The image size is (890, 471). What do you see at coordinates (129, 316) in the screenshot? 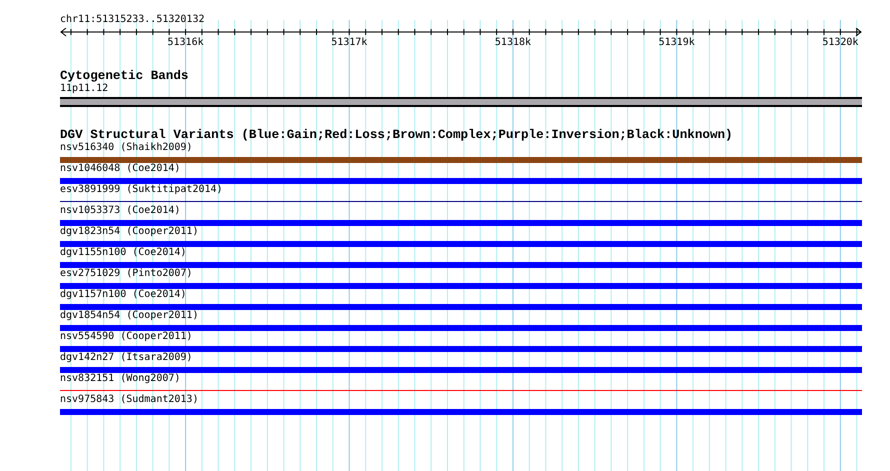
I see `variant-label: dgv1854n54 (Cooper2011)` at bounding box center [129, 316].